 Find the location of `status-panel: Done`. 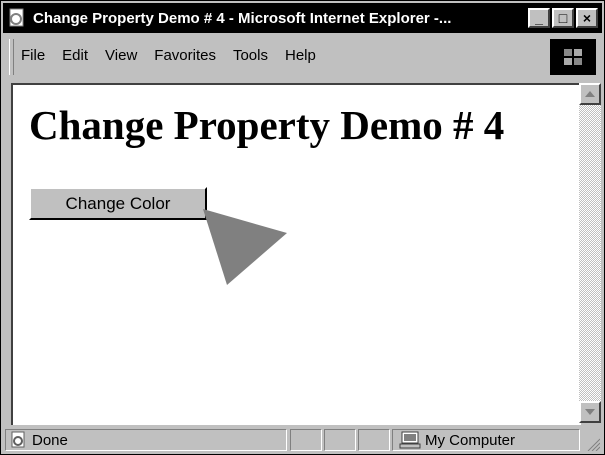

status-panel: Done is located at coordinates (146, 440).